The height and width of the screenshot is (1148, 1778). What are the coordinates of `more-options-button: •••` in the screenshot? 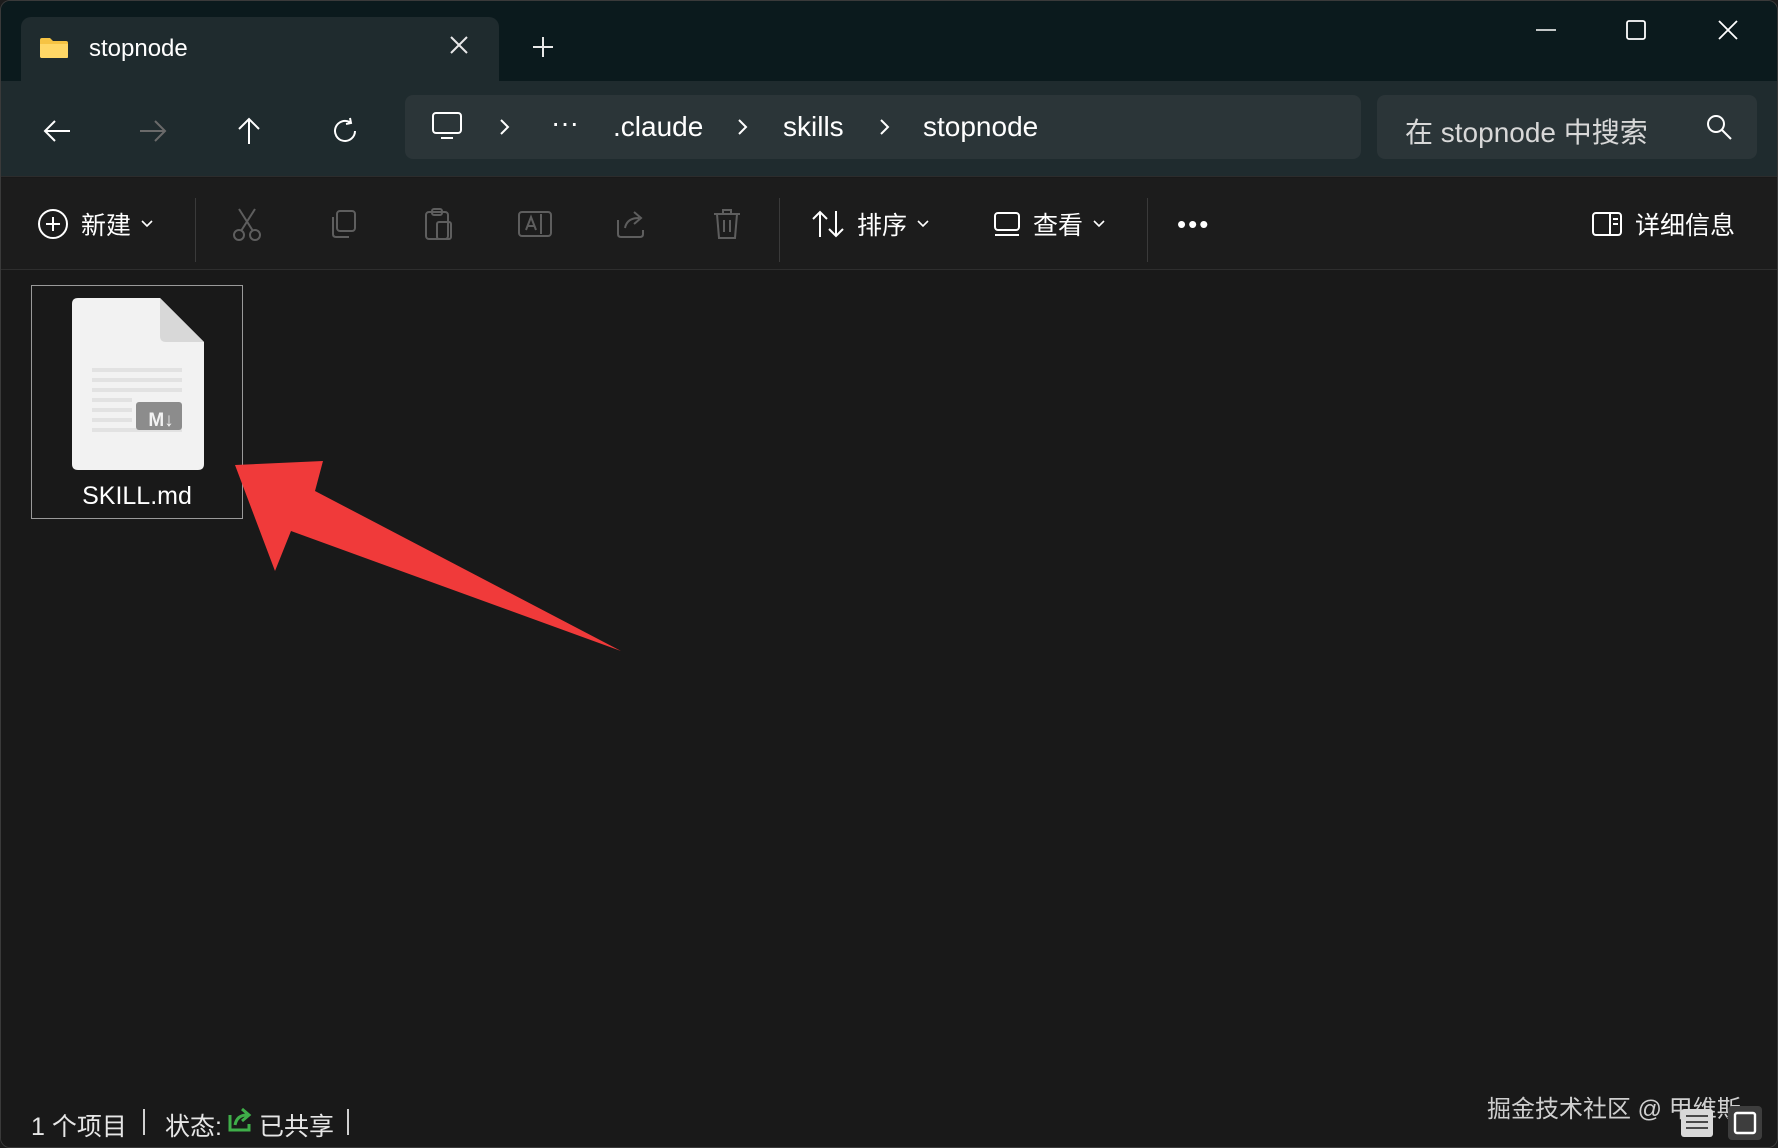 It's located at (1193, 224).